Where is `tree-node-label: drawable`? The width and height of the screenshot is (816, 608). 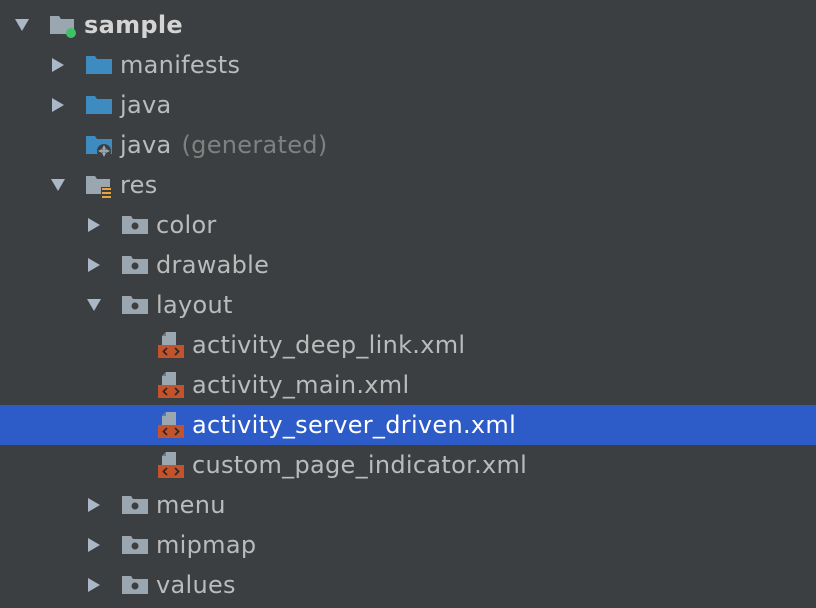
tree-node-label: drawable is located at coordinates (213, 265).